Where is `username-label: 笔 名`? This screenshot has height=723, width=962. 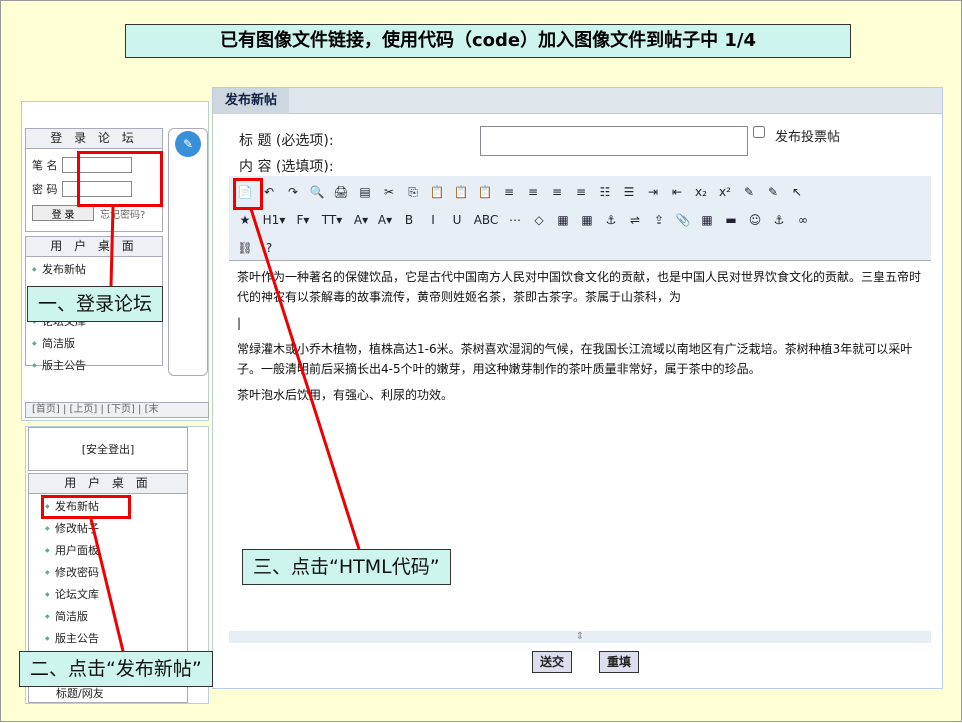
username-label: 笔 名 is located at coordinates (45, 165).